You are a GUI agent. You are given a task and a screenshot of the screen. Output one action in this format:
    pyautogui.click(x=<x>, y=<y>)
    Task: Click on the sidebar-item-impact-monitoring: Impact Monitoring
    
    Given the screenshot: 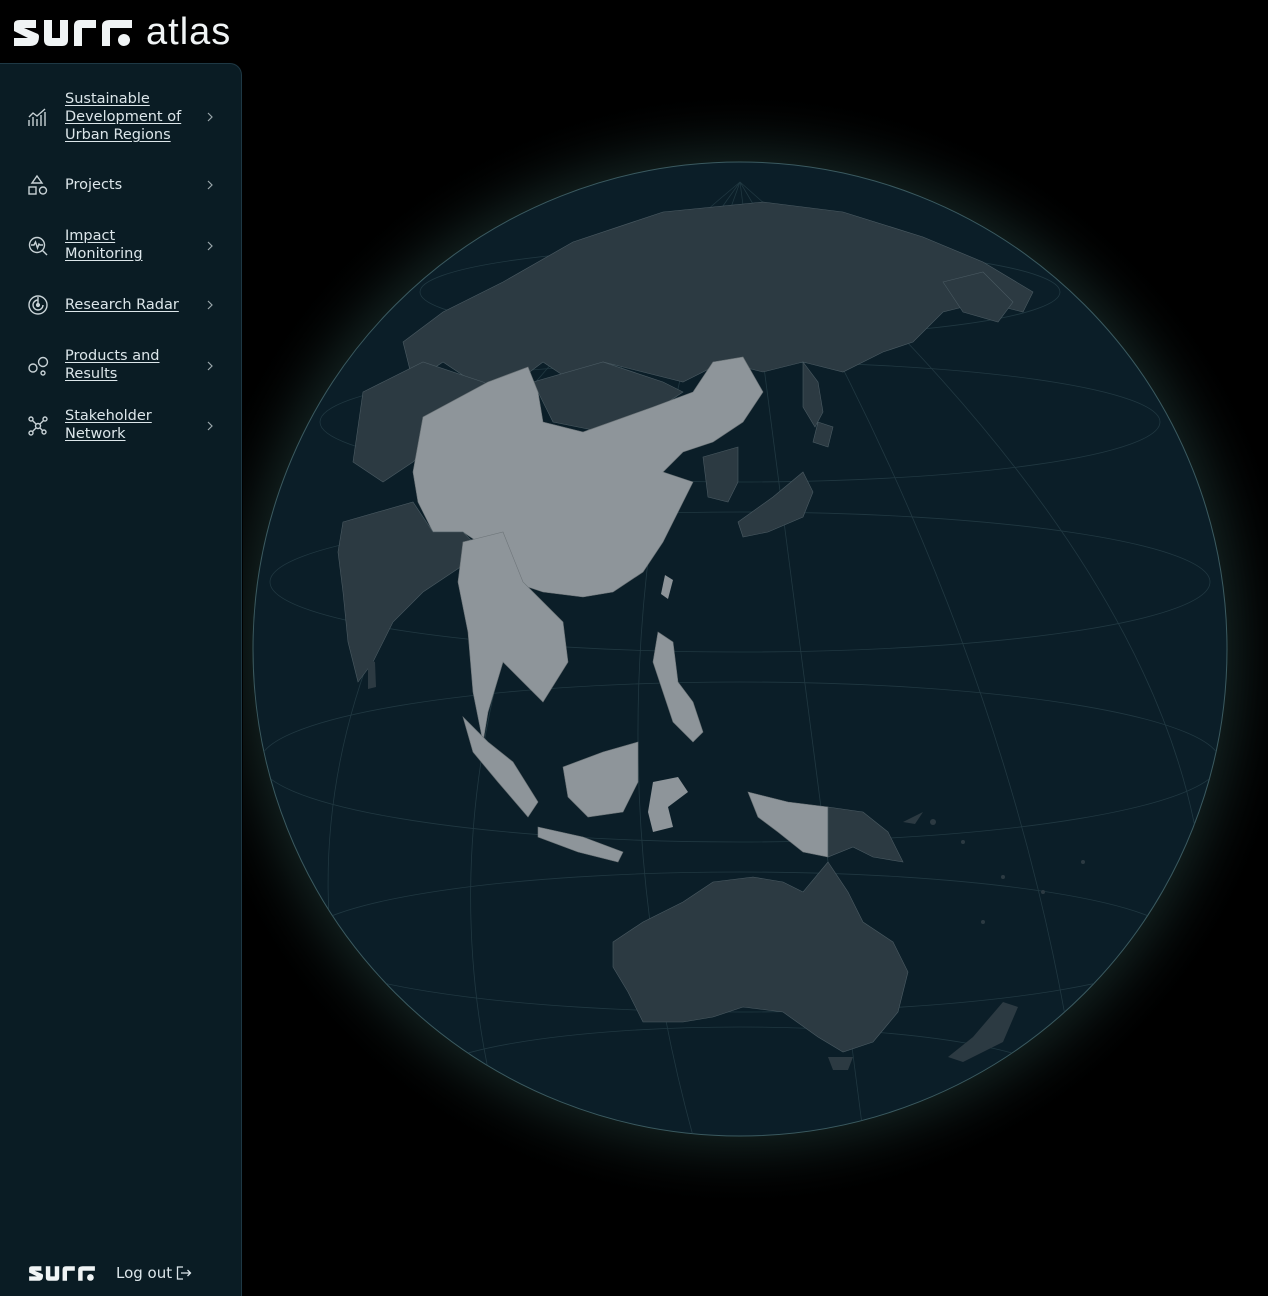 What is the action you would take?
    pyautogui.click(x=121, y=246)
    